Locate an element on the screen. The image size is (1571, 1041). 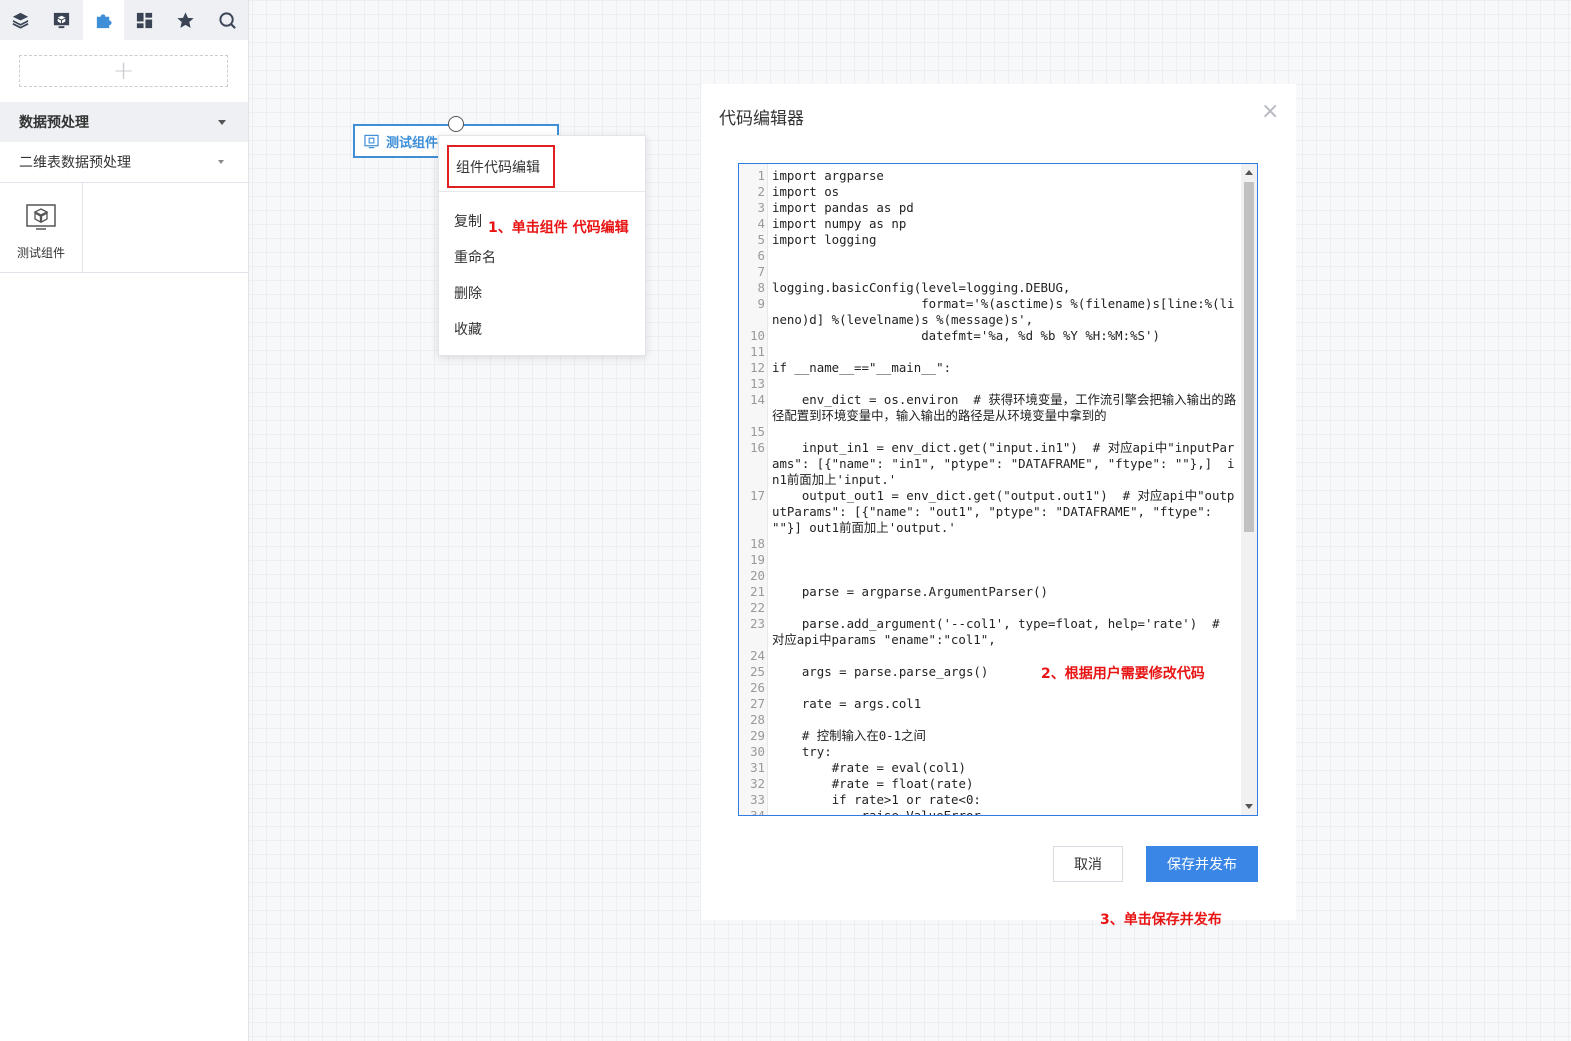
model-tab is located at coordinates (61, 20).